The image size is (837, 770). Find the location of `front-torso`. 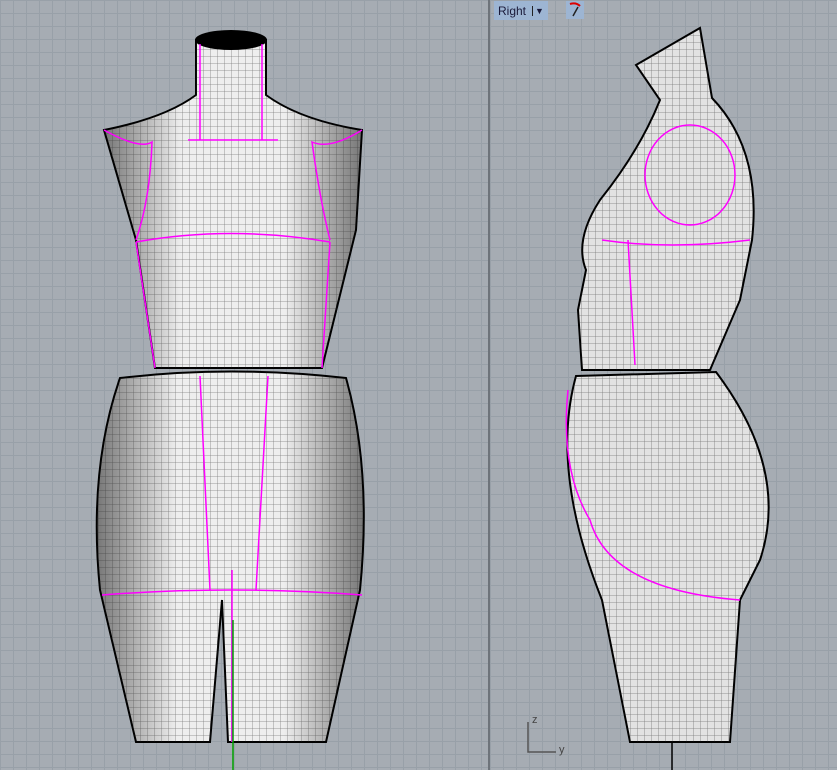

front-torso is located at coordinates (233, 199).